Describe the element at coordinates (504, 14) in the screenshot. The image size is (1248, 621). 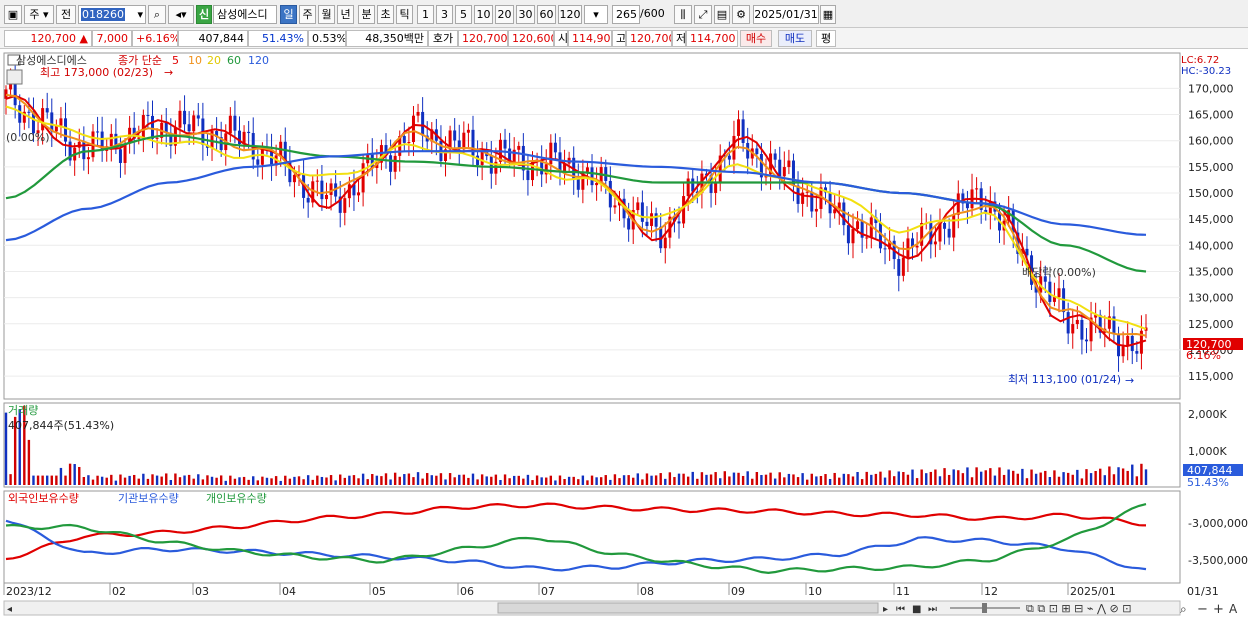
I see `interval-20: 20` at that location.